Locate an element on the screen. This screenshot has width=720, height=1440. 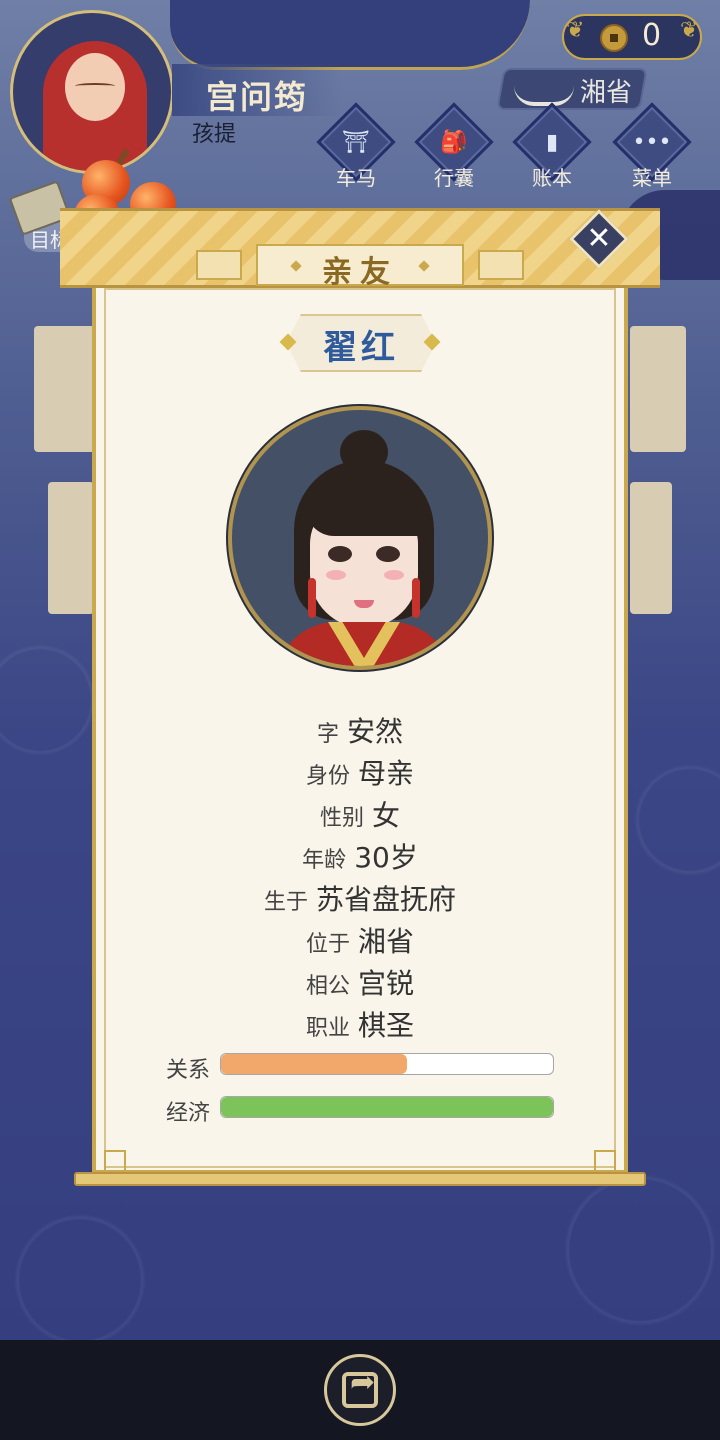
relative-name: 翟红 is located at coordinates (361, 348).